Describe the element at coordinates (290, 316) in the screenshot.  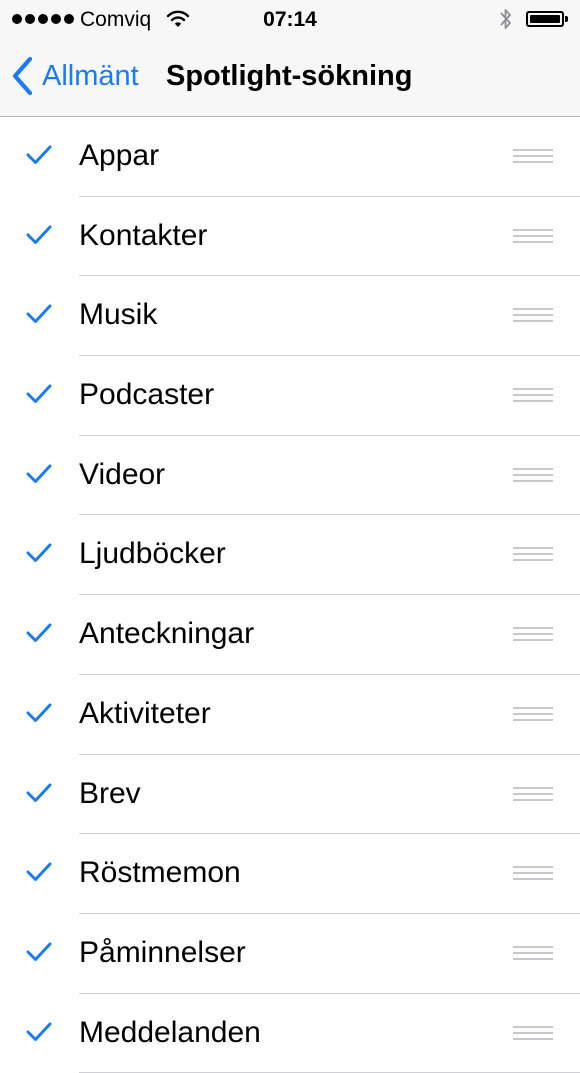
I see `list-item: Musik` at that location.